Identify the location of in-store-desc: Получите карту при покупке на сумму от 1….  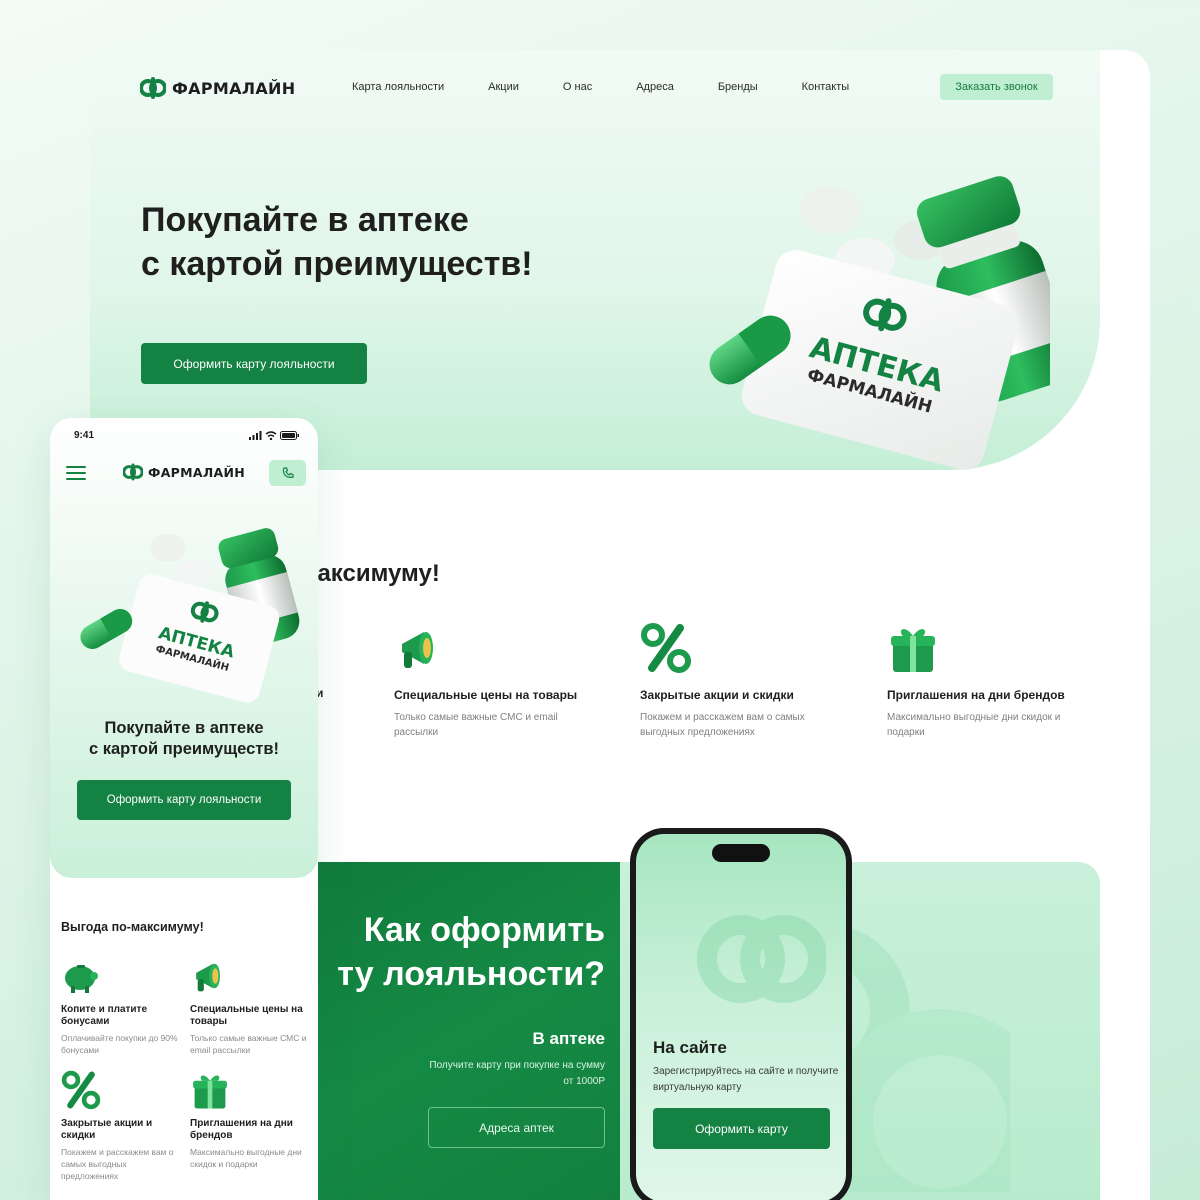
(517, 1073).